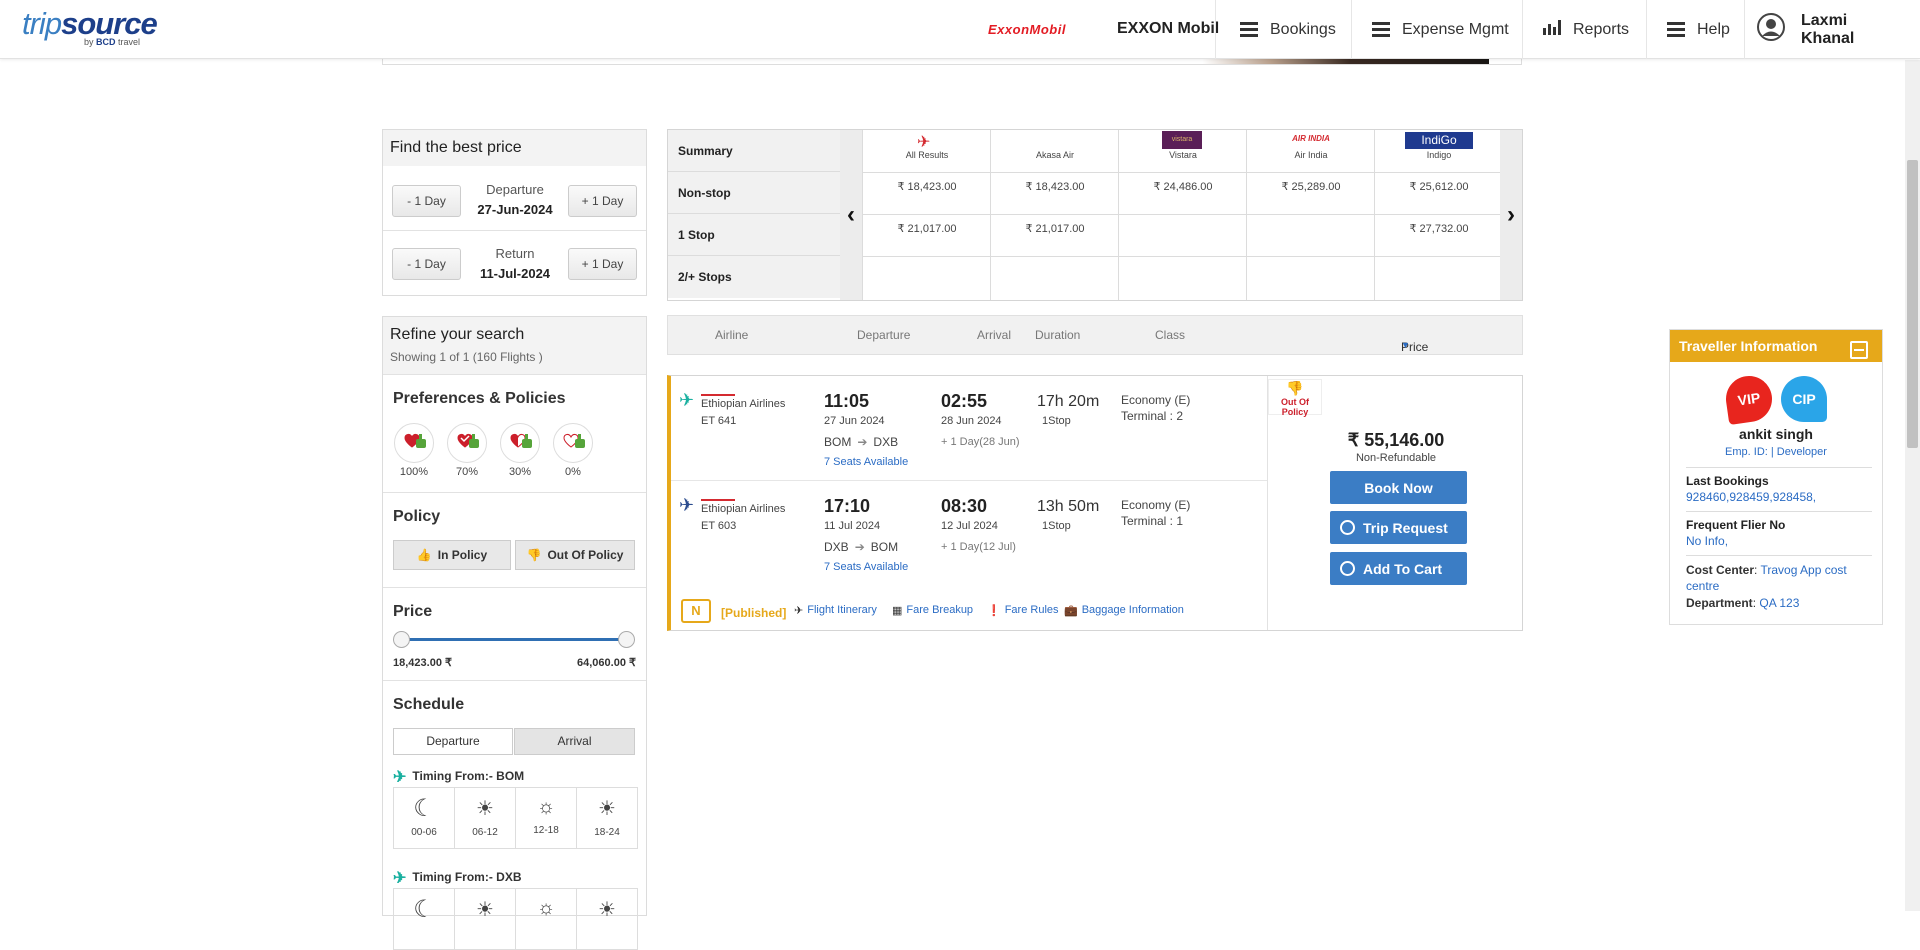  Describe the element at coordinates (1776, 346) in the screenshot. I see `traveller-info-header: Traveller Information` at that location.